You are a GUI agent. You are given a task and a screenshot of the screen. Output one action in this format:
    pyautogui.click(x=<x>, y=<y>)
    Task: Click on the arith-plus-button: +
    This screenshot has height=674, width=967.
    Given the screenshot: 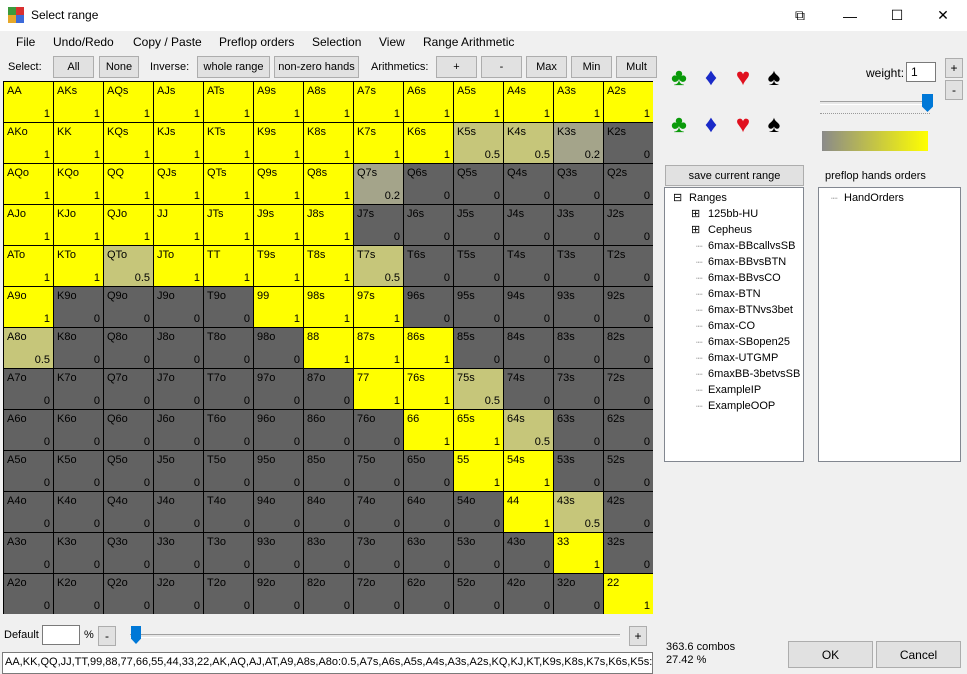 What is the action you would take?
    pyautogui.click(x=456, y=67)
    